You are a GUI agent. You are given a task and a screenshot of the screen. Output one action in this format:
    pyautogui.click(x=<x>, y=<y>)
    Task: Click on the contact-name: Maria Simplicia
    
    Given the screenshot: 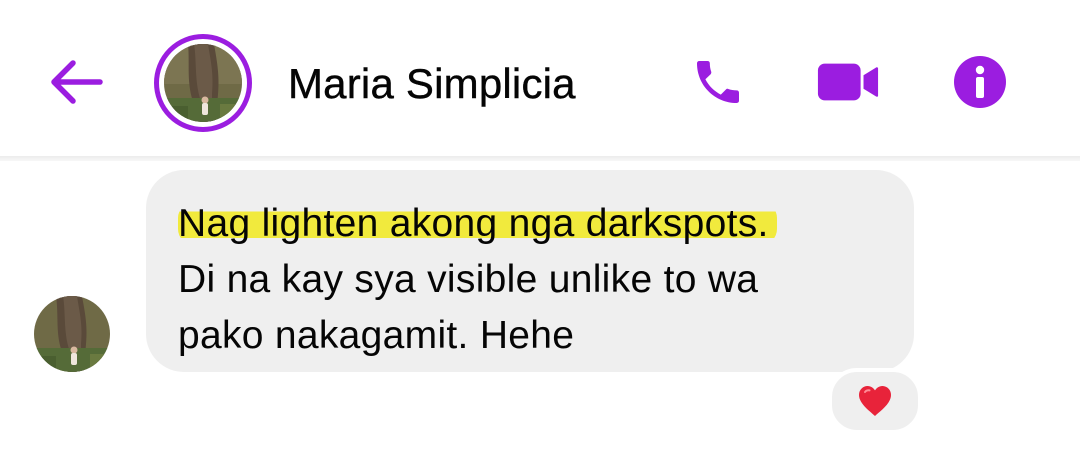 What is the action you would take?
    pyautogui.click(x=432, y=84)
    